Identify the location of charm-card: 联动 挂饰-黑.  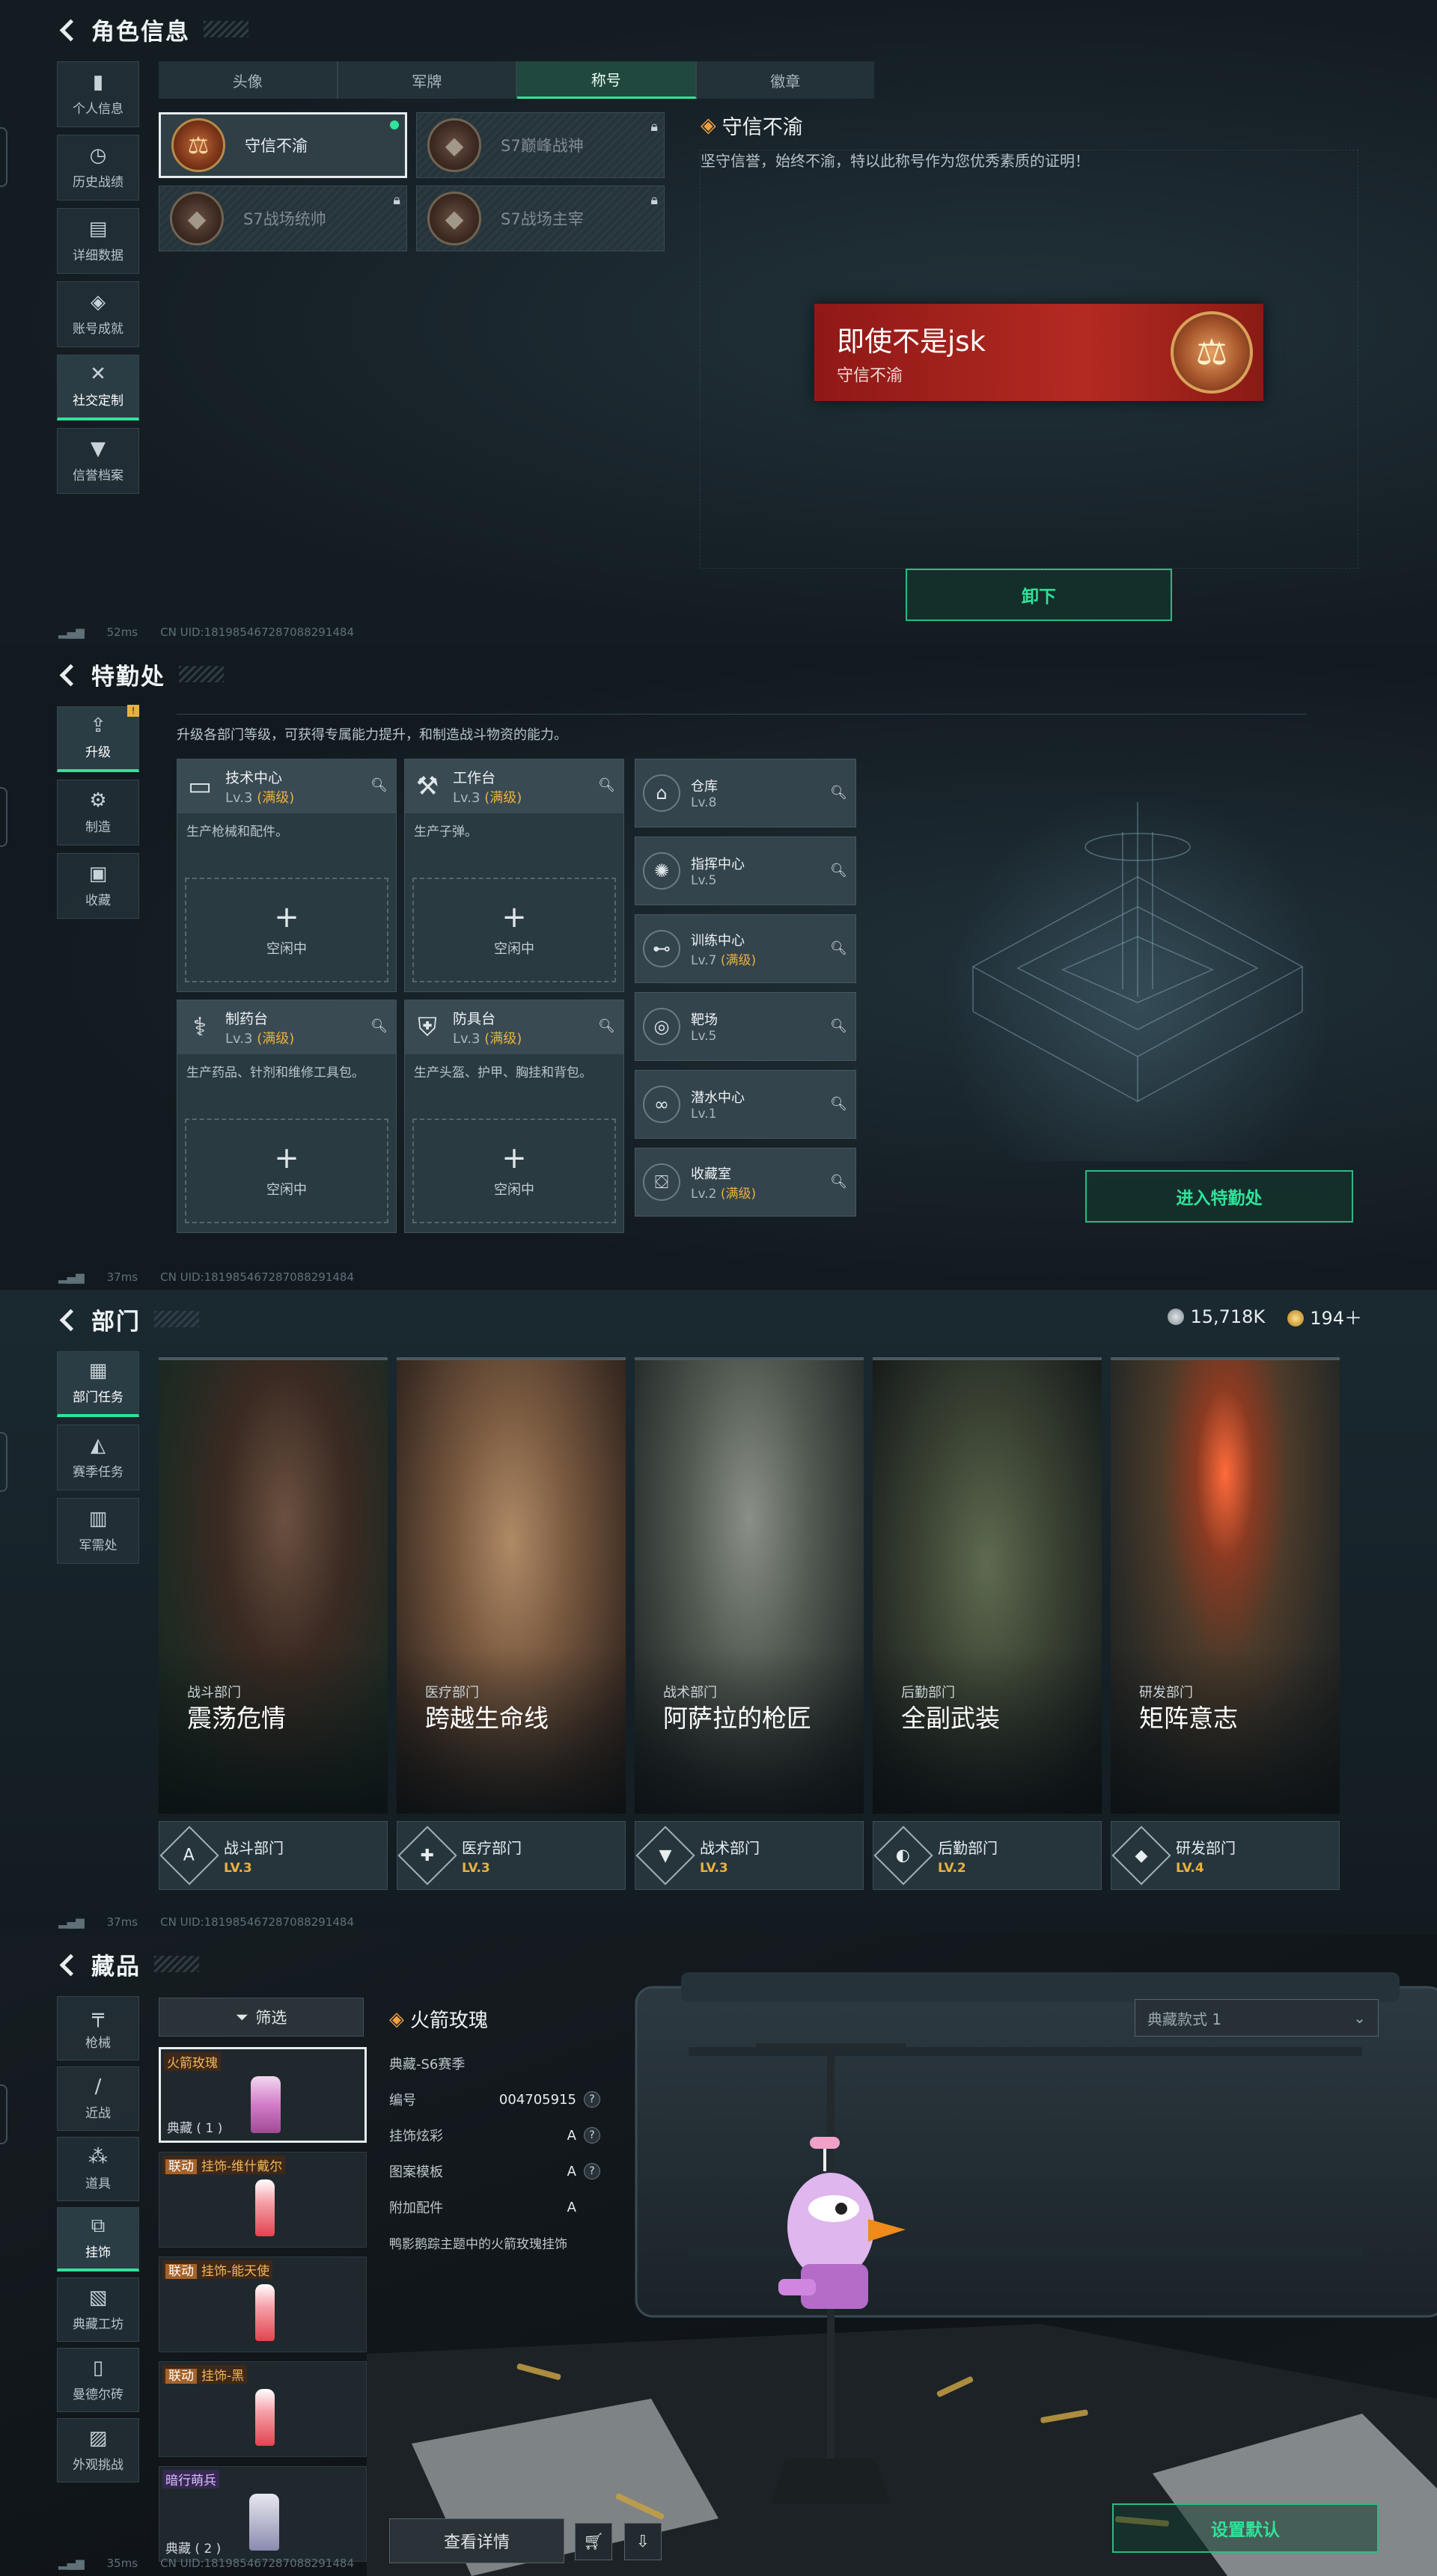
(263, 2409).